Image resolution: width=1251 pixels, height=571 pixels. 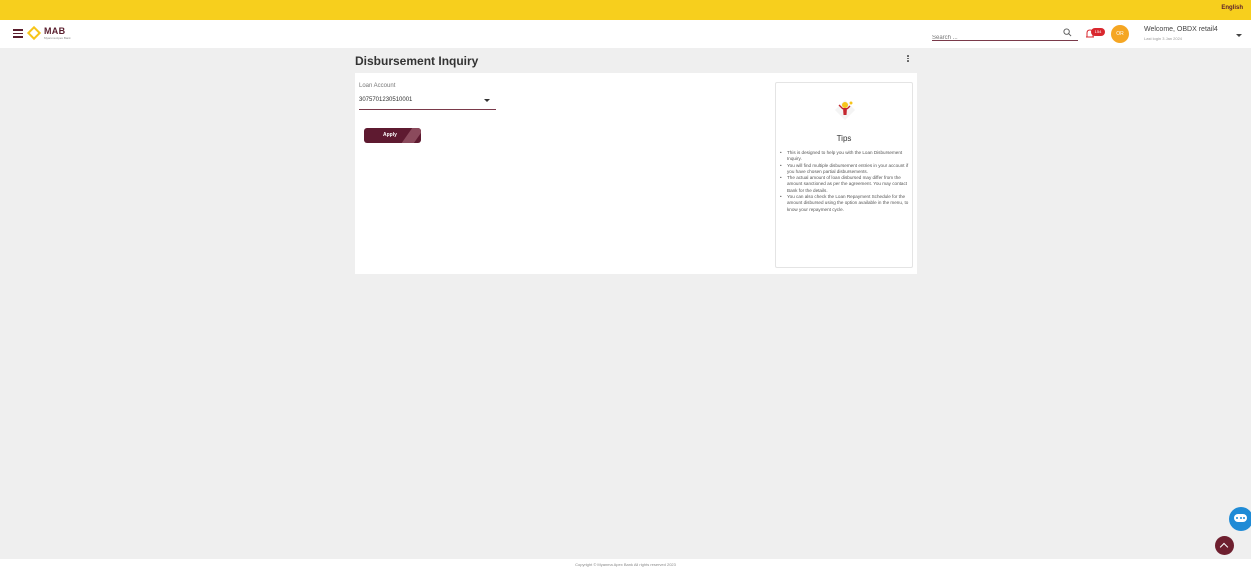 I want to click on more-options-kebab-icon, so click(x=908, y=60).